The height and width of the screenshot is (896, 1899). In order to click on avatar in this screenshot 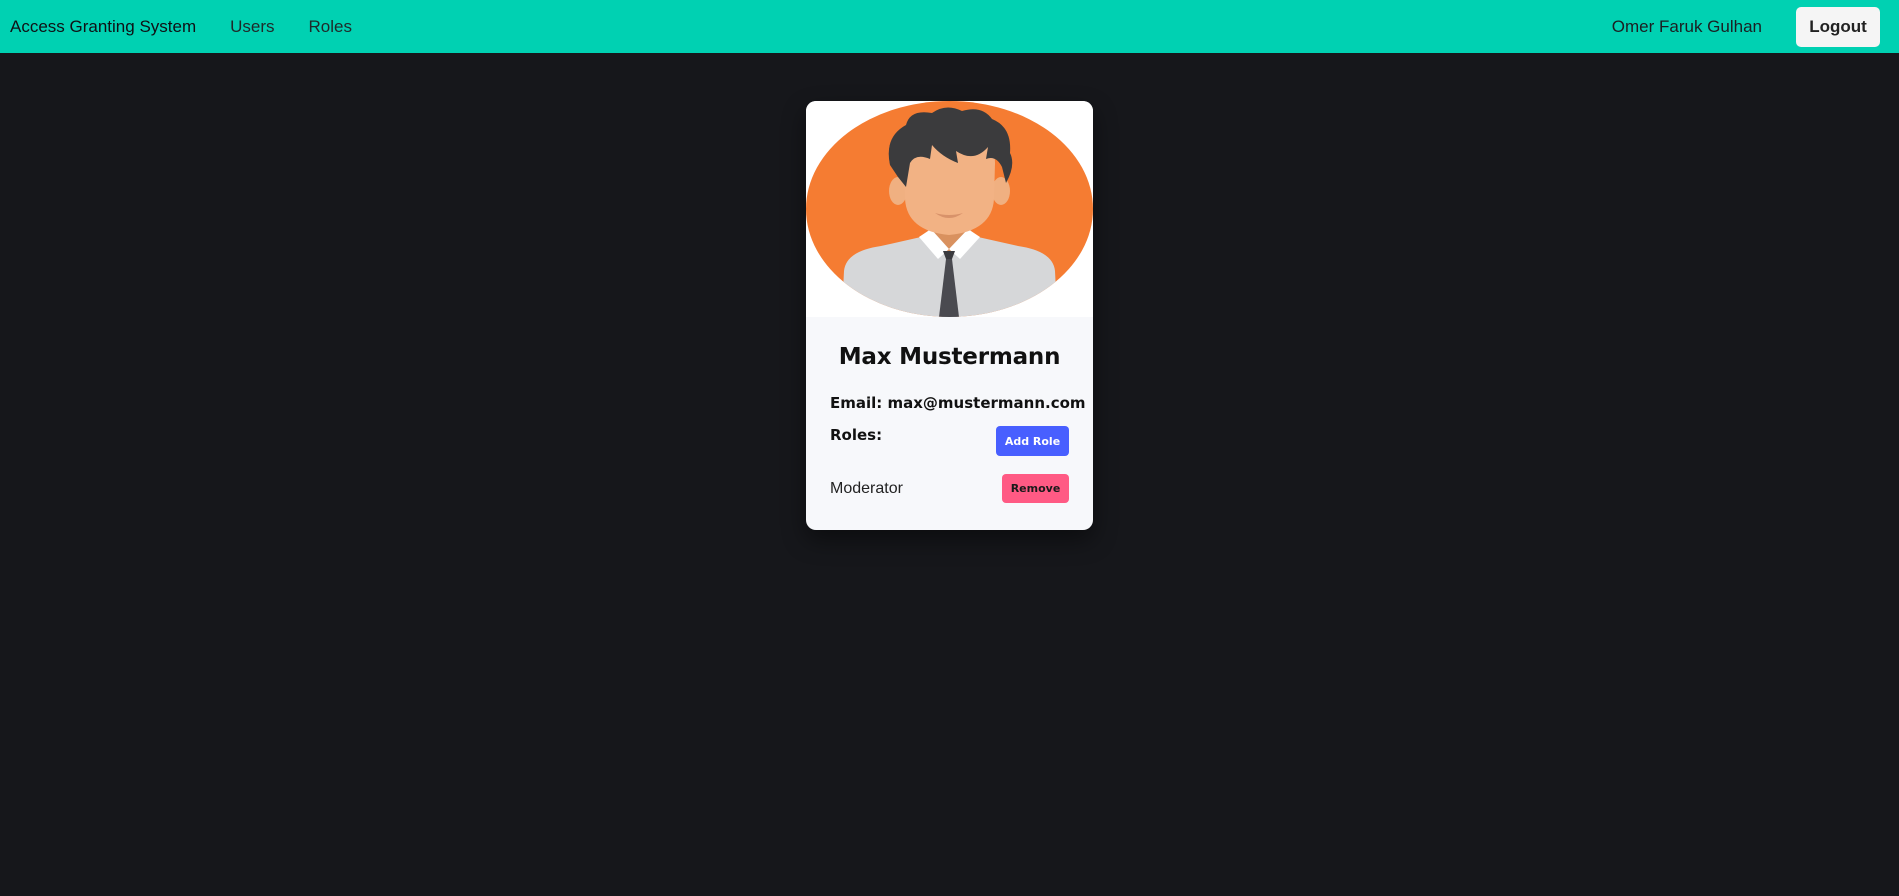, I will do `click(949, 209)`.